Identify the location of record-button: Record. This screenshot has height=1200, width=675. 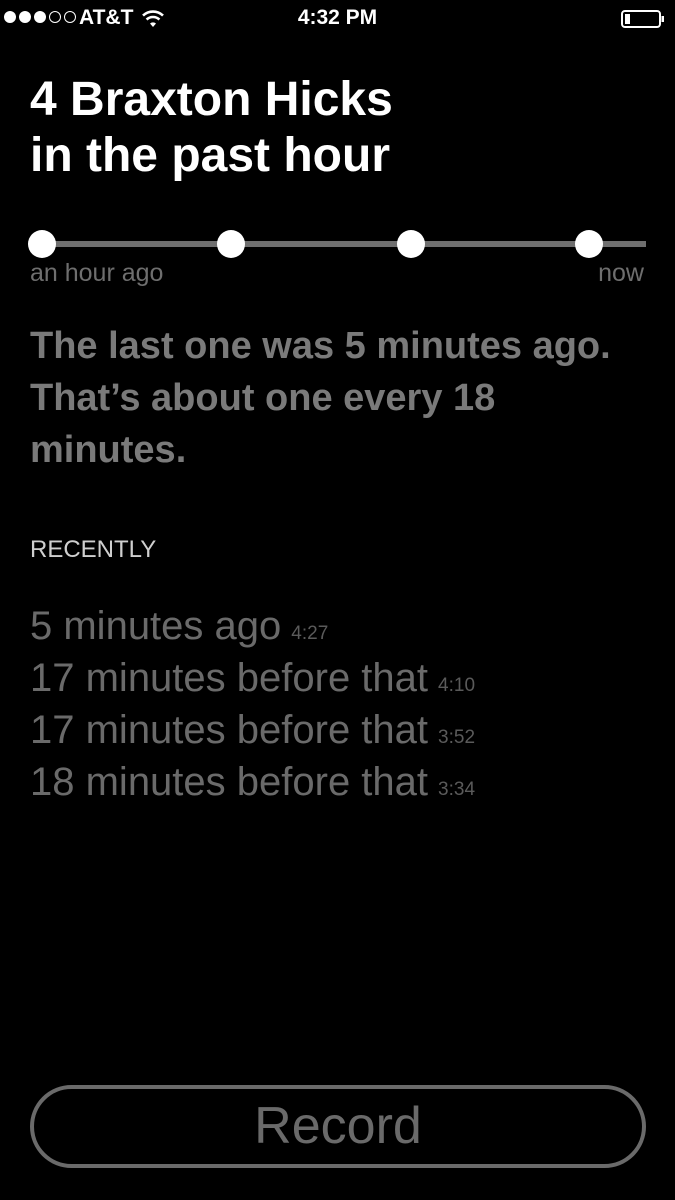
(338, 1126).